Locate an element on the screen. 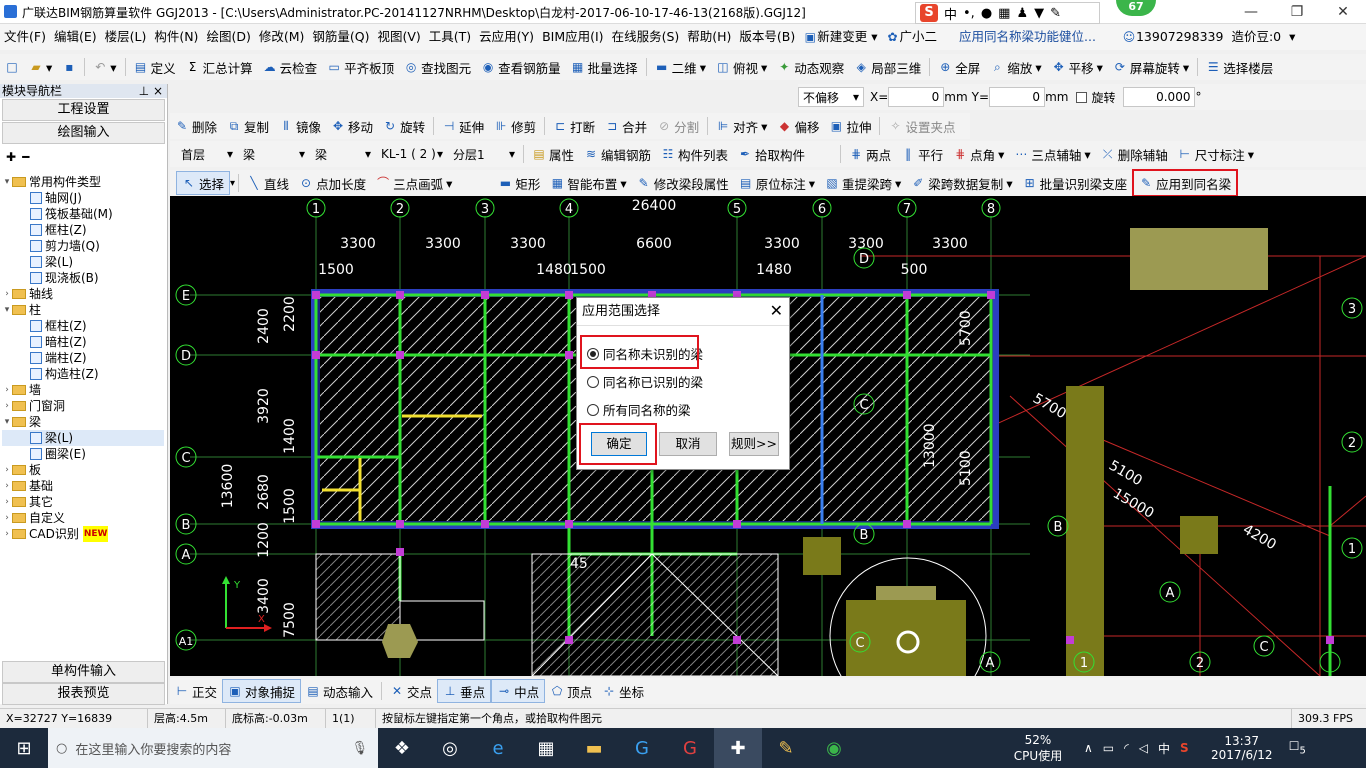  wrench-icon: ✎ is located at coordinates (1055, 13).